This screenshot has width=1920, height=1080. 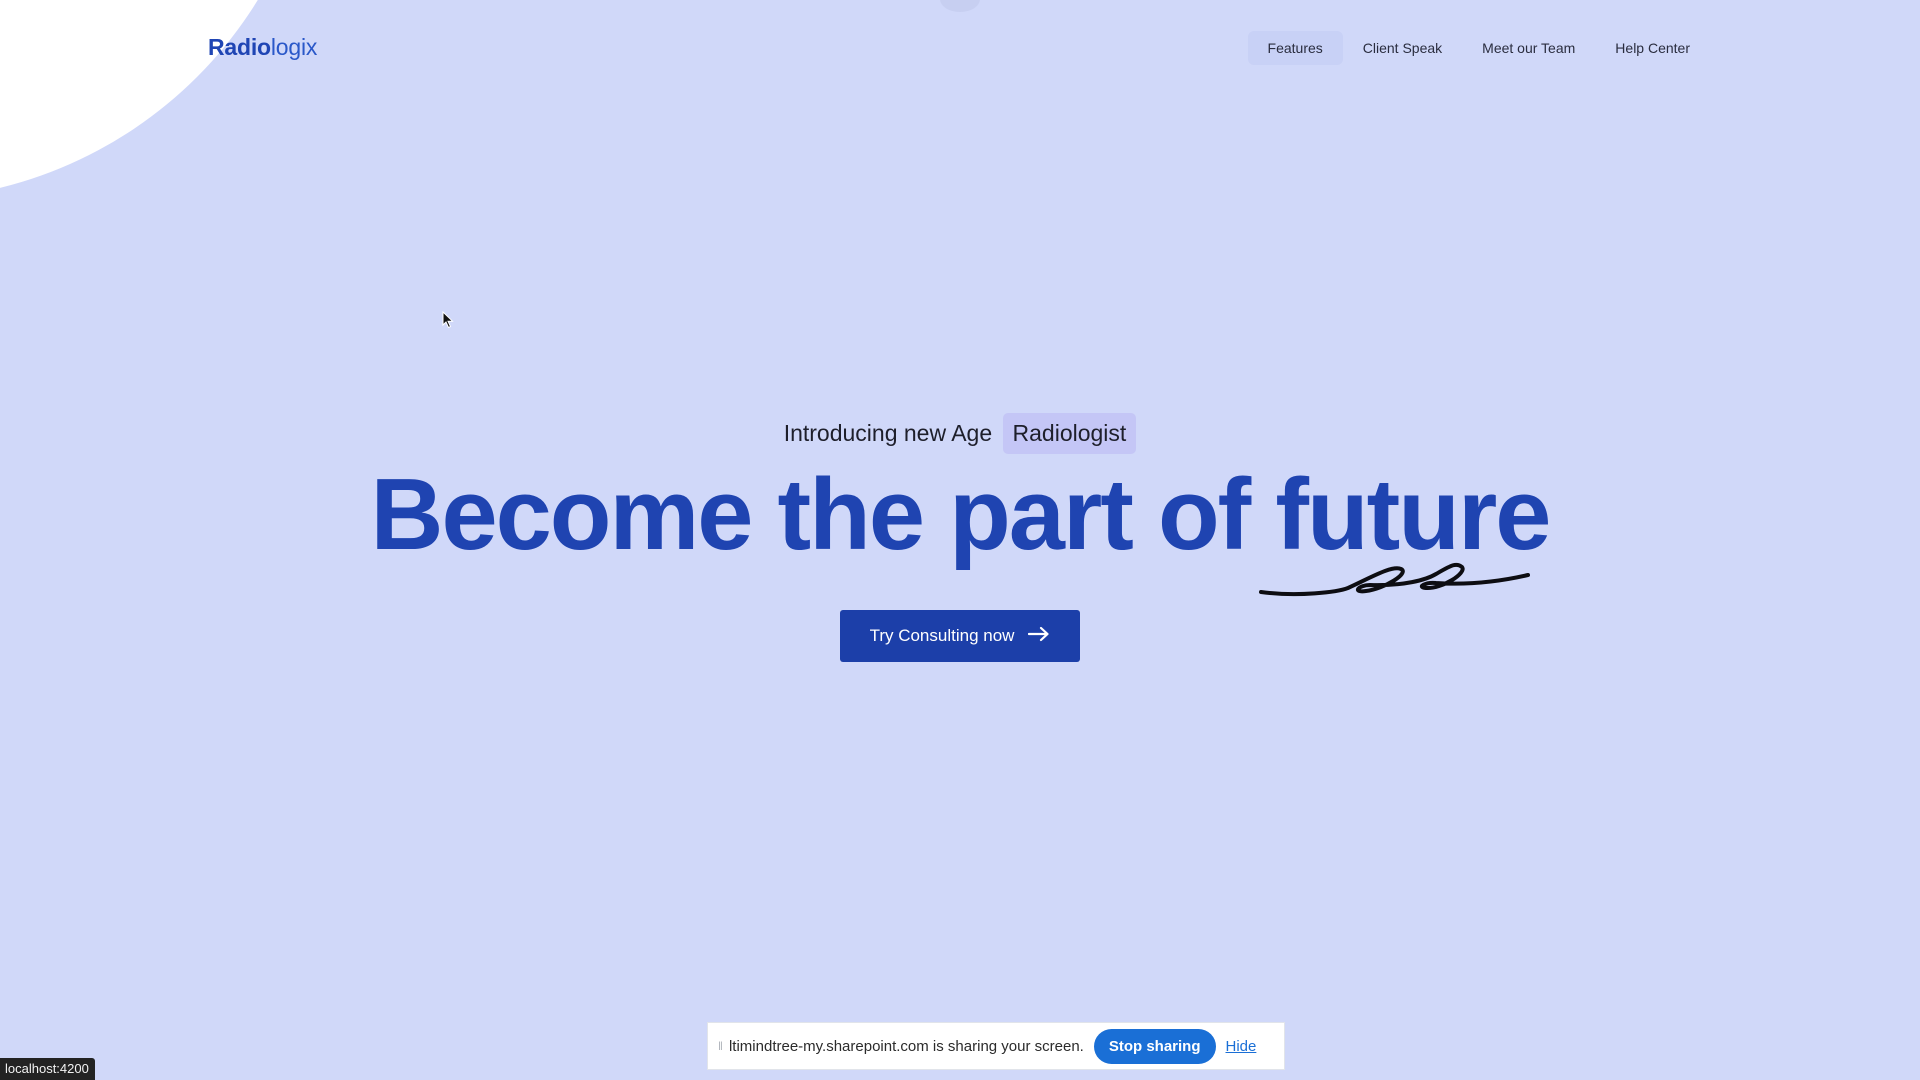 I want to click on drag-handle-icon: ‖, so click(x=720, y=1046).